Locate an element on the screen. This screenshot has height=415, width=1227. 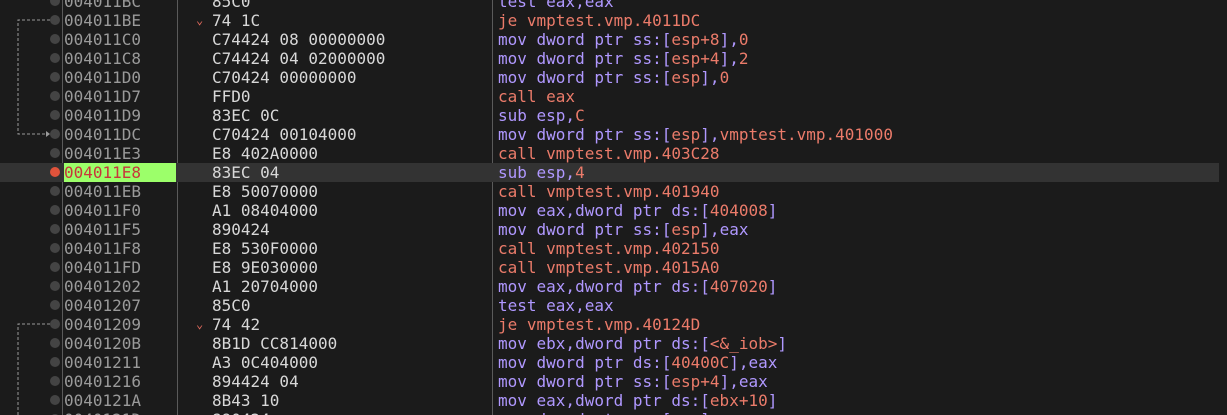
instruction-address: 004011F0 is located at coordinates (120, 210).